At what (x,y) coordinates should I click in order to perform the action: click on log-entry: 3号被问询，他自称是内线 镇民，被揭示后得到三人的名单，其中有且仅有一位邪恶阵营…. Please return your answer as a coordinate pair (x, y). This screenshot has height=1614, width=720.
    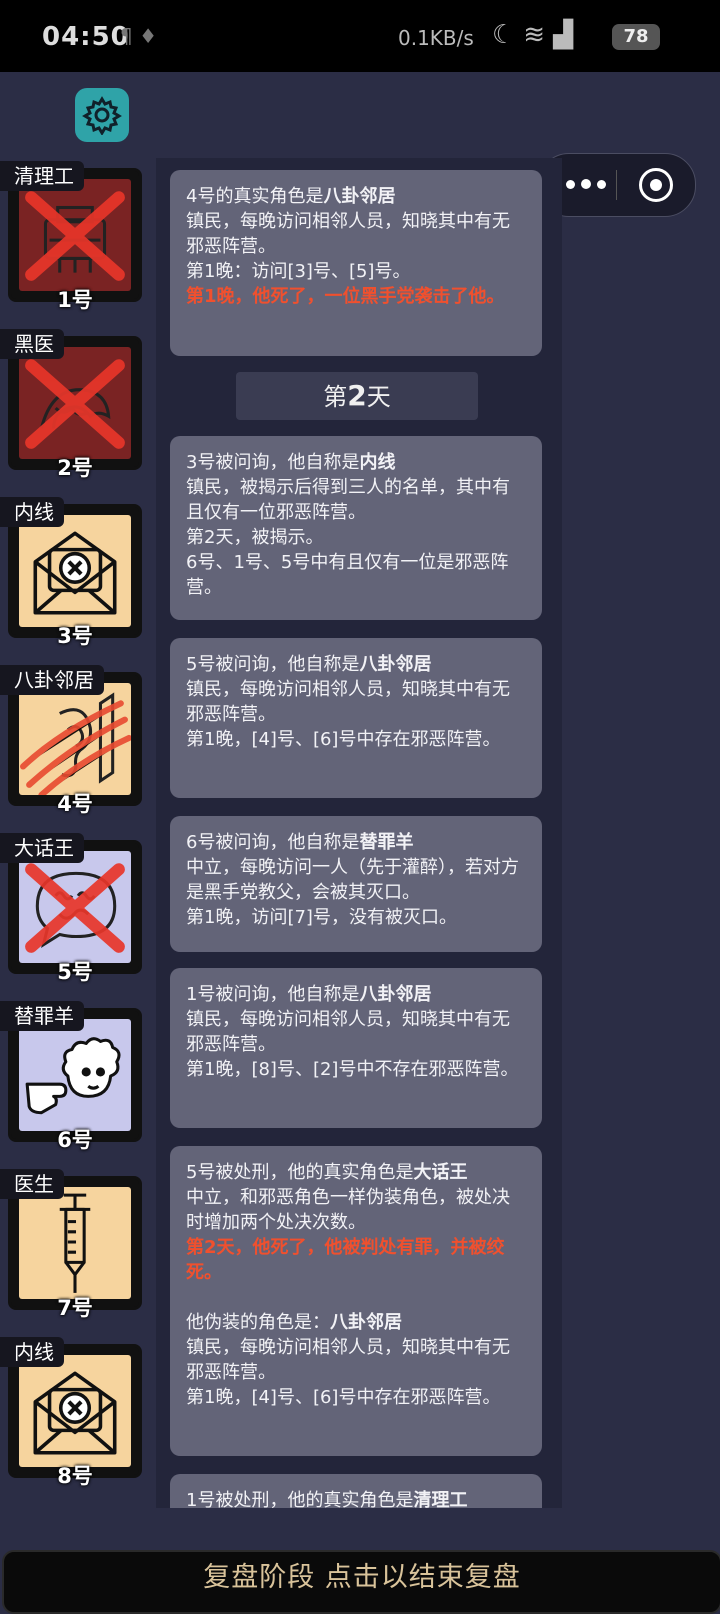
    Looking at the image, I should click on (356, 528).